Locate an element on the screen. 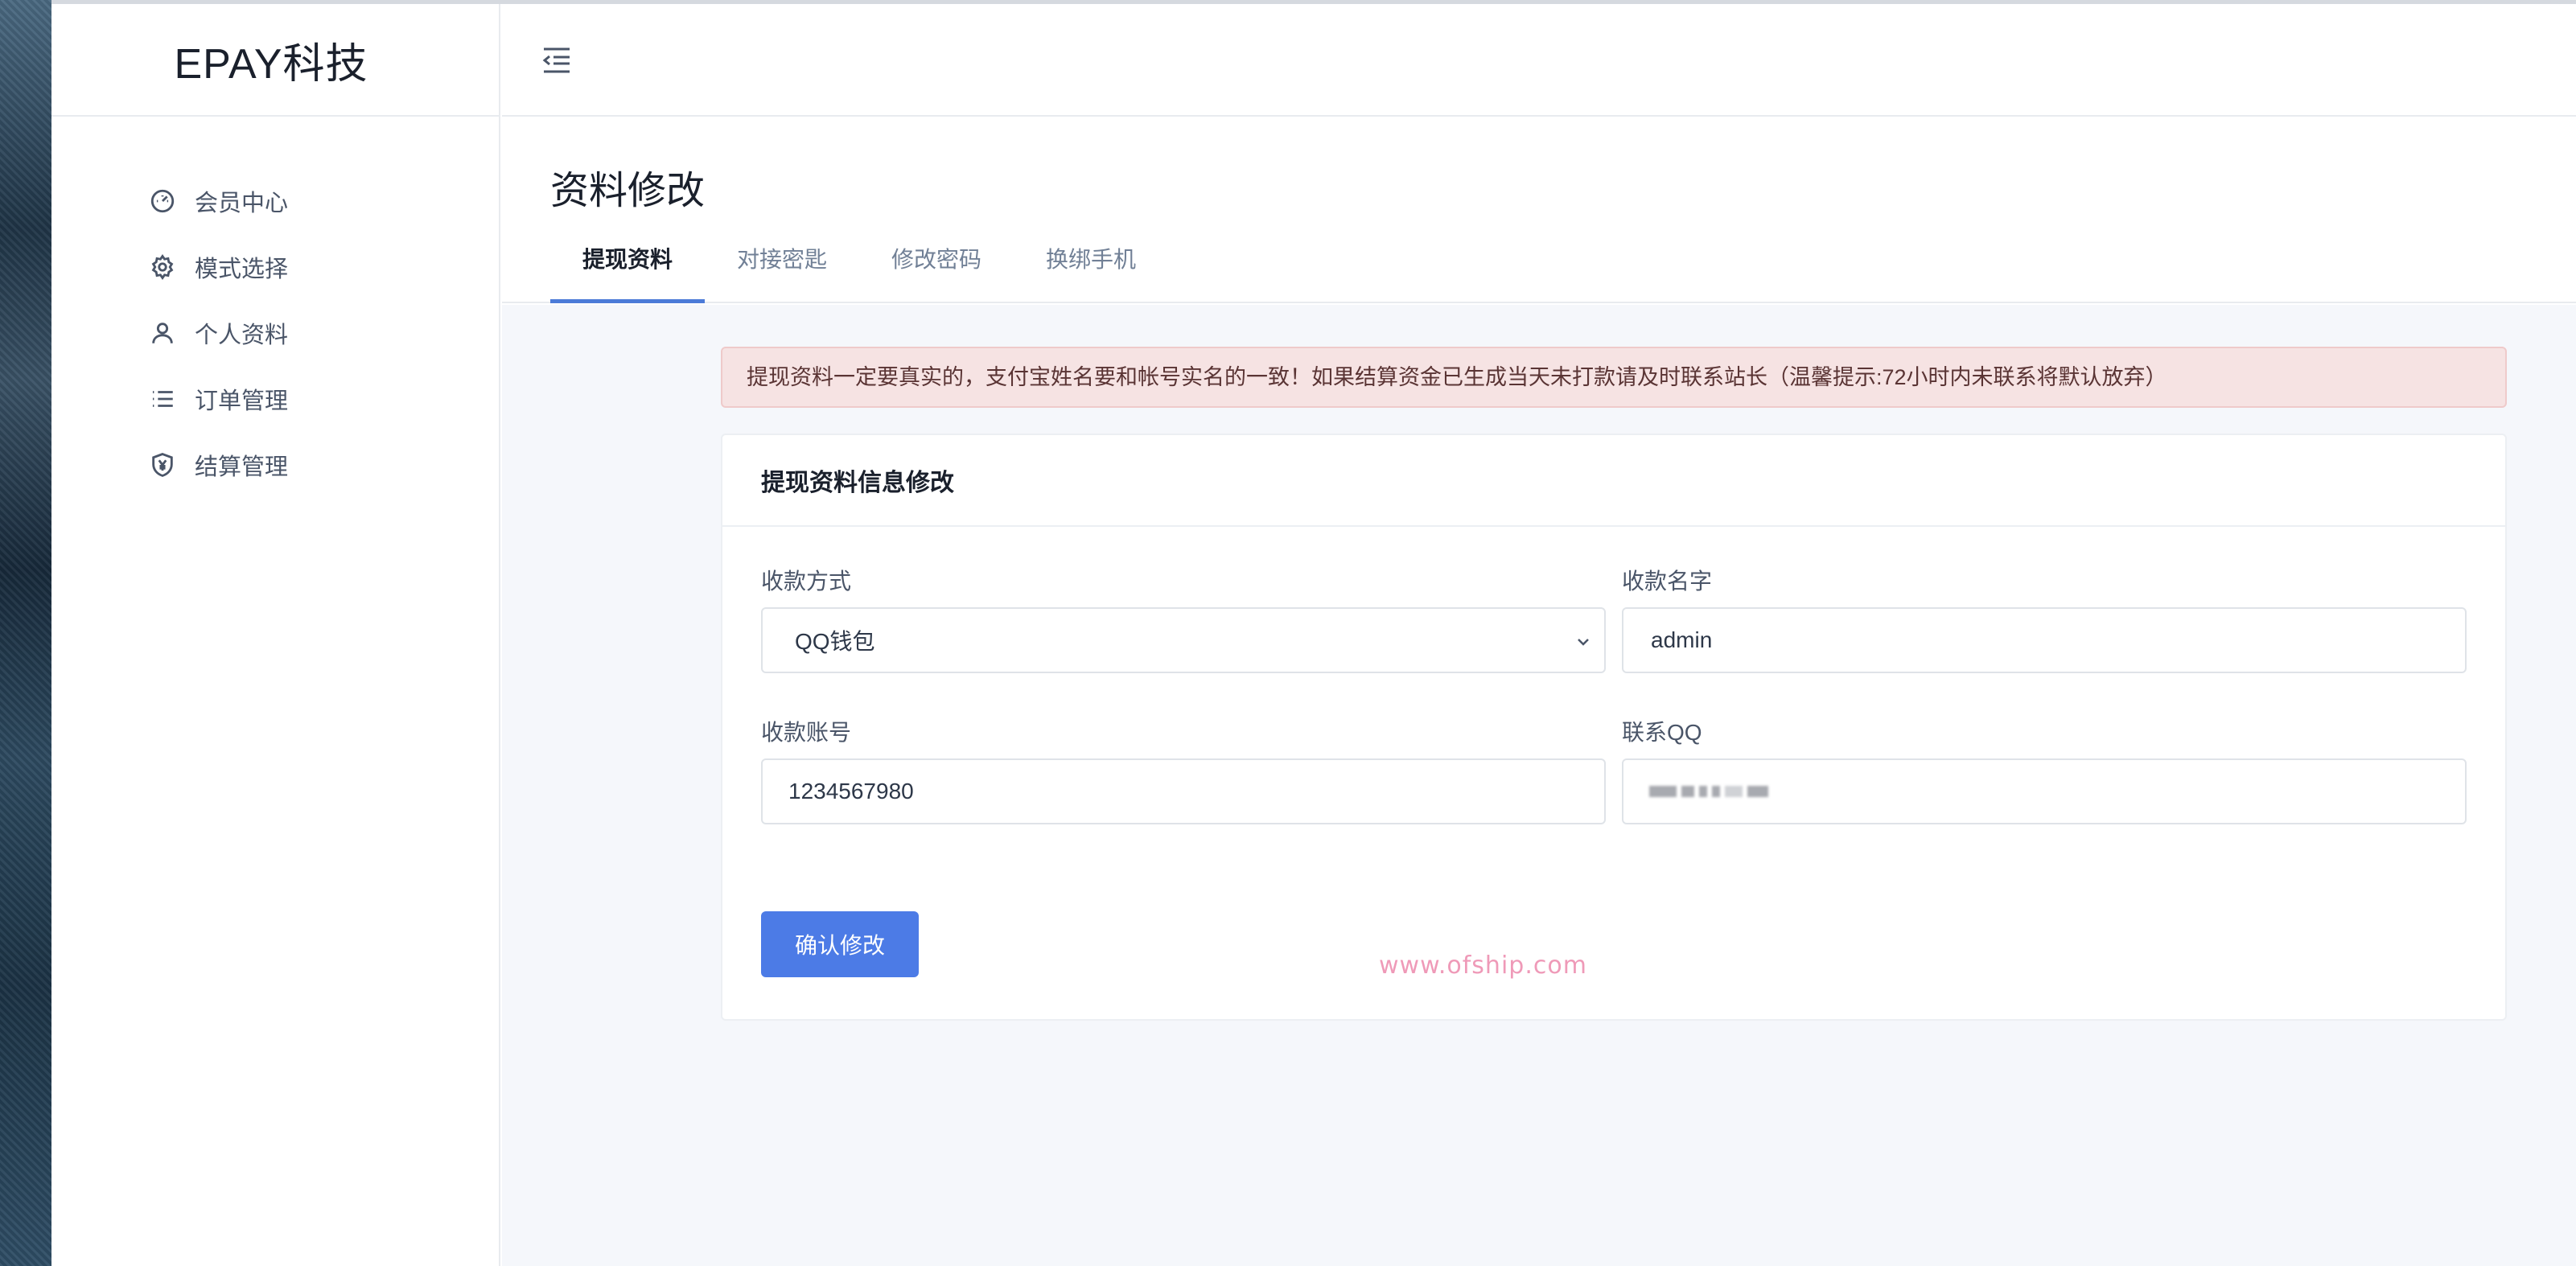  sidebar-item-settlement: 结算管理 is located at coordinates (275, 465).